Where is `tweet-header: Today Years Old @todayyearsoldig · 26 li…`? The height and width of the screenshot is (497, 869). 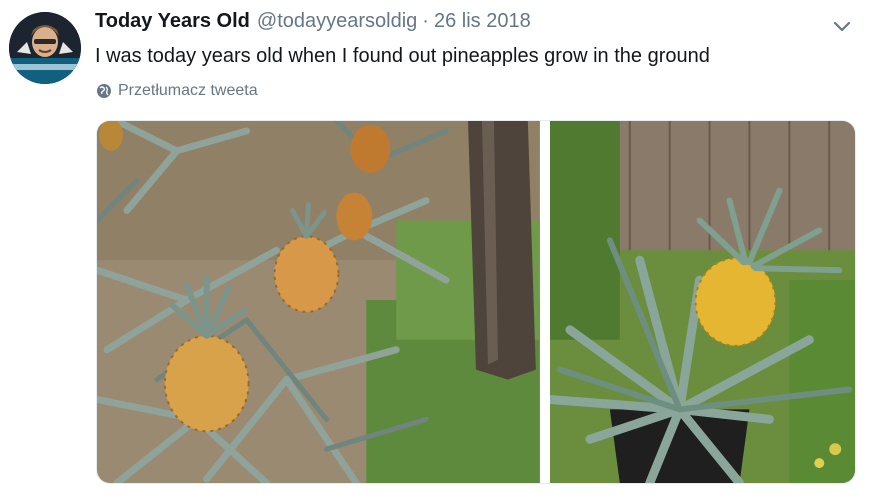
tweet-header: Today Years Old @todayyearsoldig · 26 li… is located at coordinates (313, 21).